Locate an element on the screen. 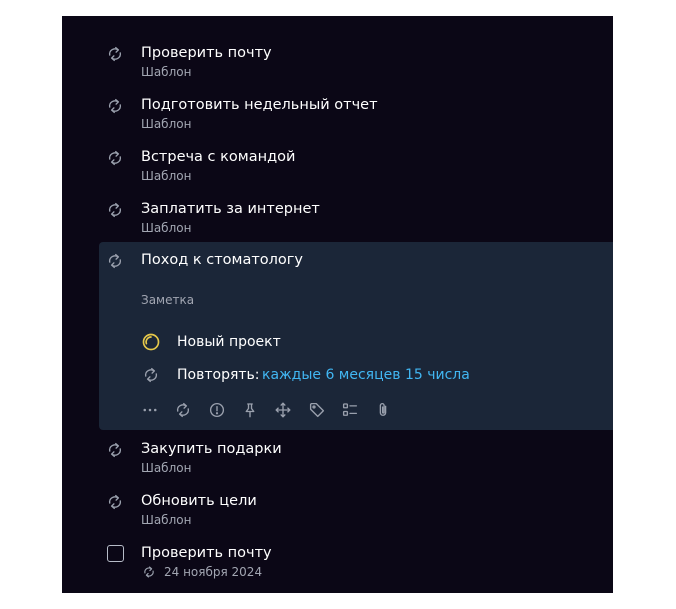 This screenshot has height=609, width=676. project-circle-icon is located at coordinates (151, 342).